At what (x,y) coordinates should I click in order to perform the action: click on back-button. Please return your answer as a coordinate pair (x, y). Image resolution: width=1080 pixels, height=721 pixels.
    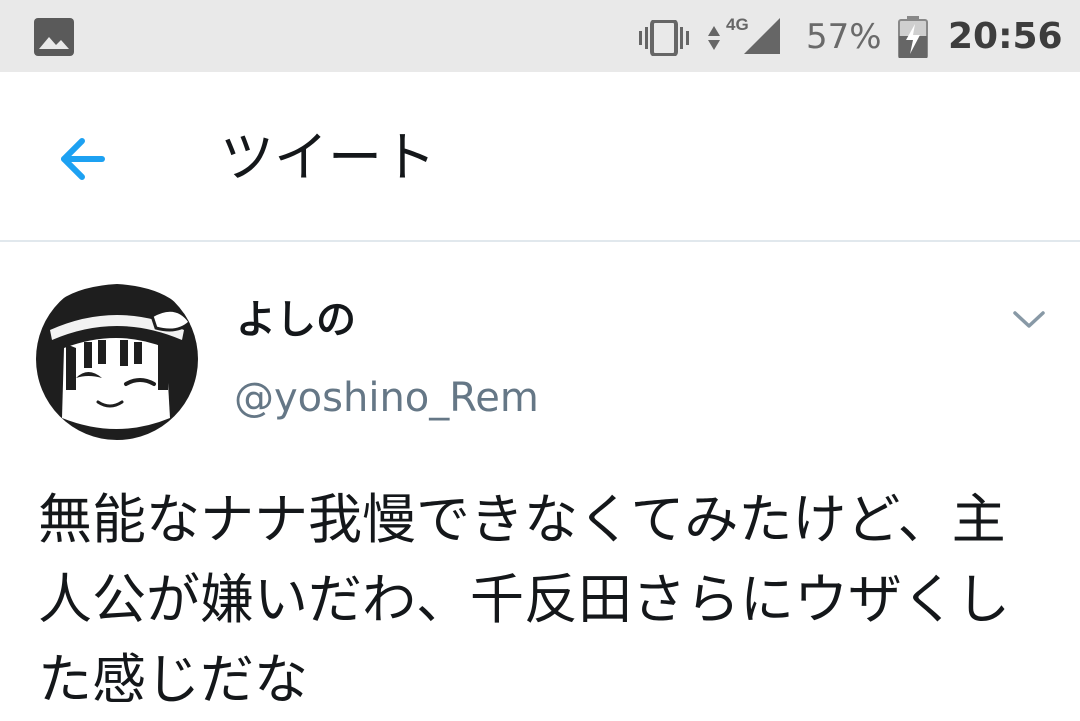
    Looking at the image, I should click on (82, 159).